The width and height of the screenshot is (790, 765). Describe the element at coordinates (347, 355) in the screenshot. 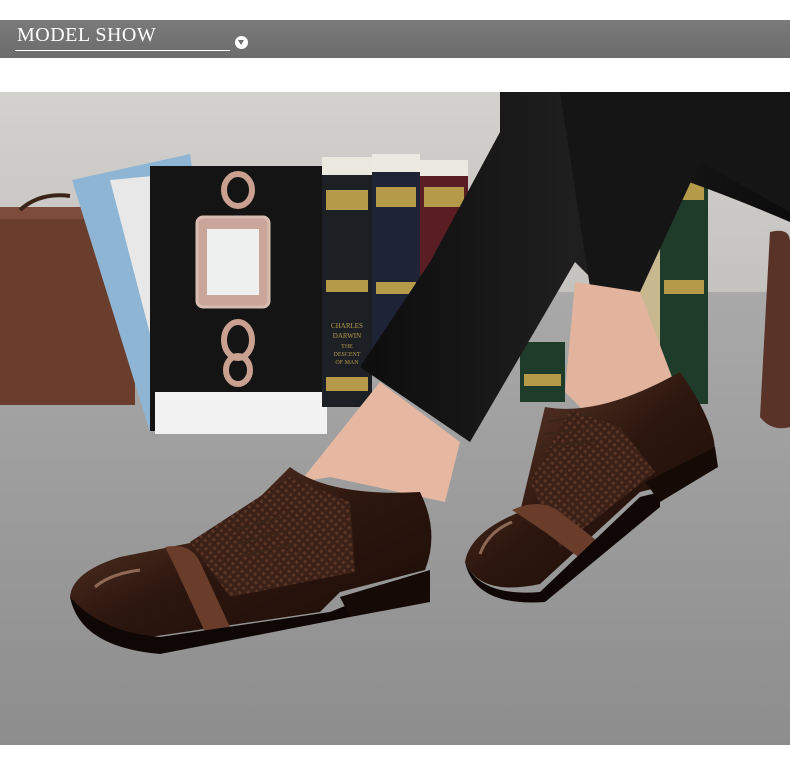

I see `svg-text: DESCENT` at that location.